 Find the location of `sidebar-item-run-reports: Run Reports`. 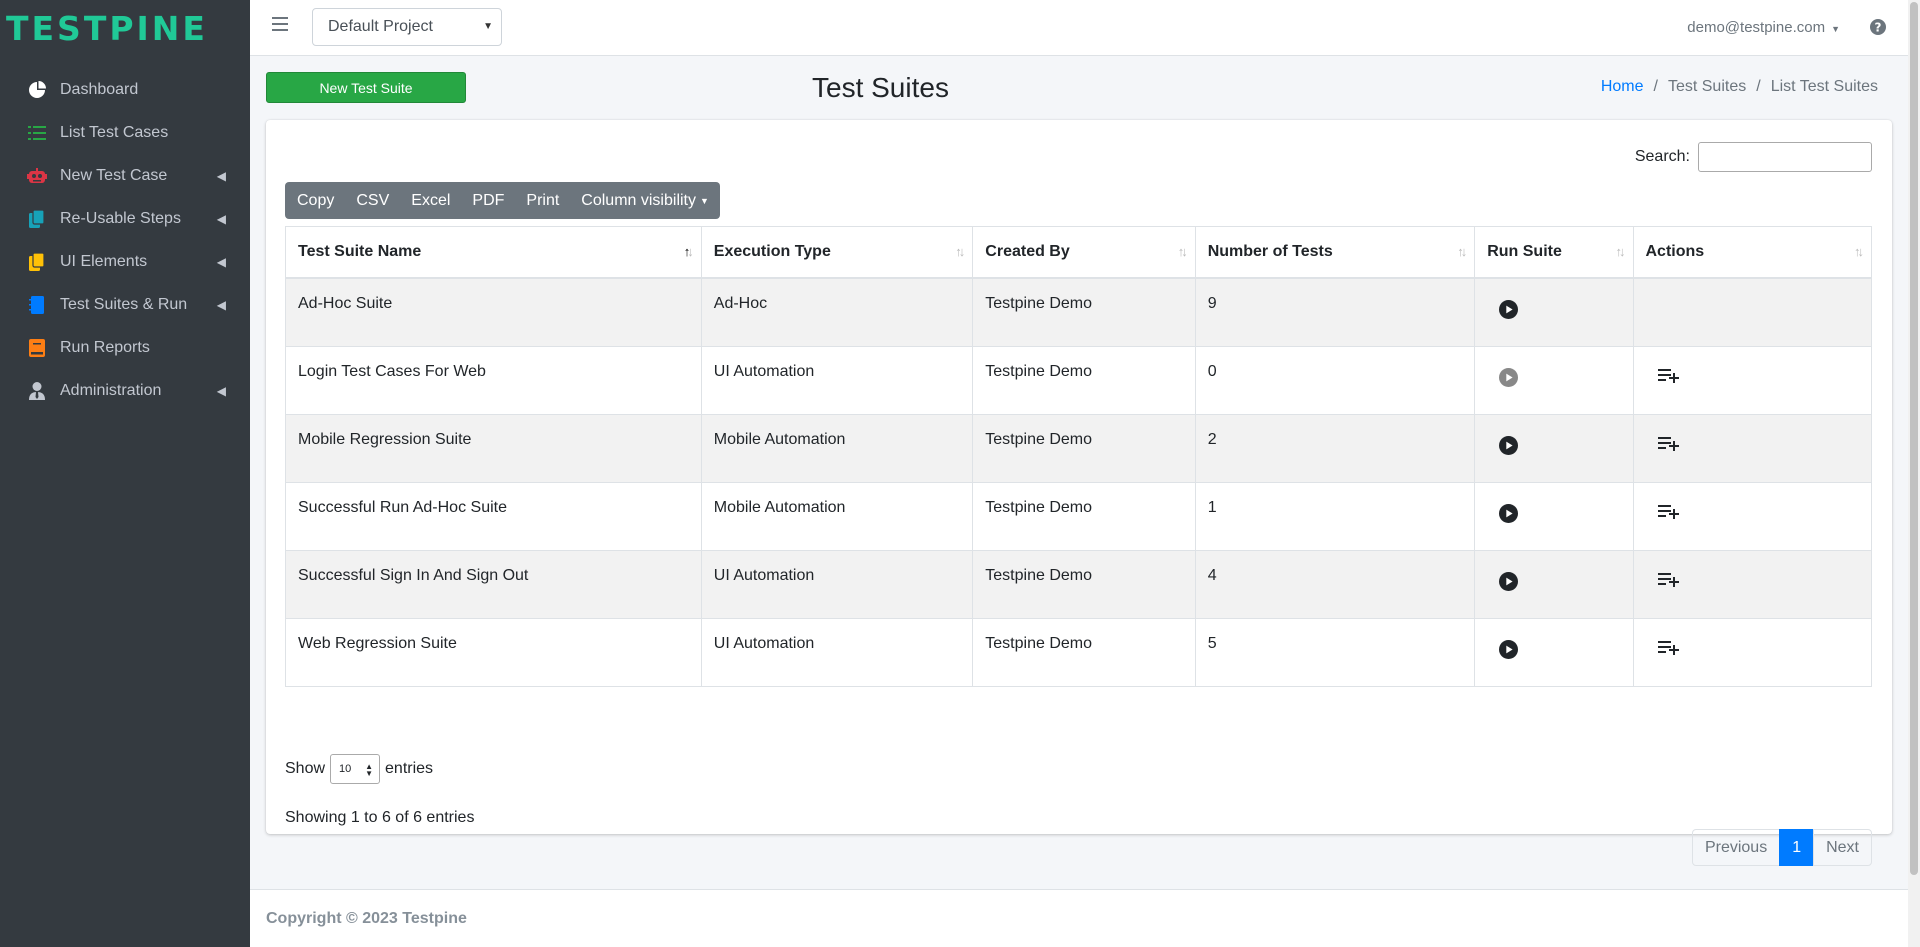

sidebar-item-run-reports: Run Reports is located at coordinates (125, 347).